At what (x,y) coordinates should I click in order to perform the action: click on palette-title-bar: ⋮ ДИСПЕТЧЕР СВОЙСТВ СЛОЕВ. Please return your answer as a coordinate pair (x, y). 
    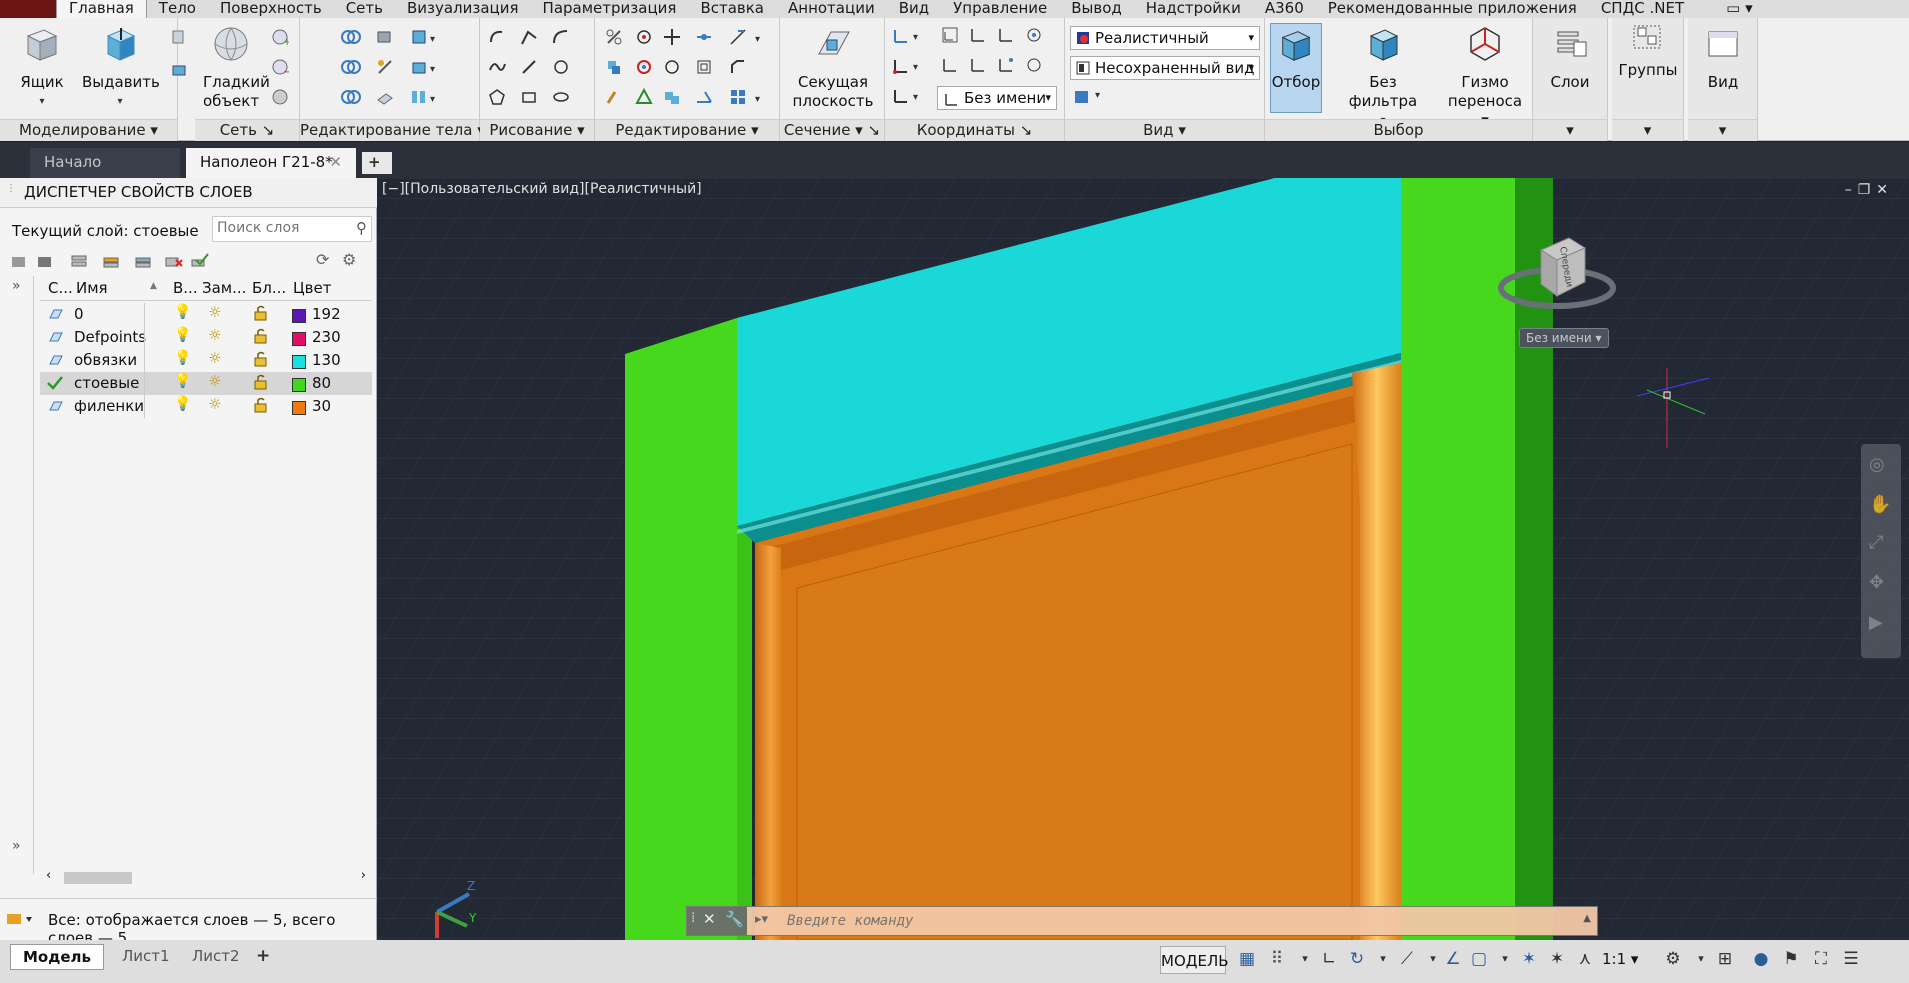
    Looking at the image, I should click on (188, 193).